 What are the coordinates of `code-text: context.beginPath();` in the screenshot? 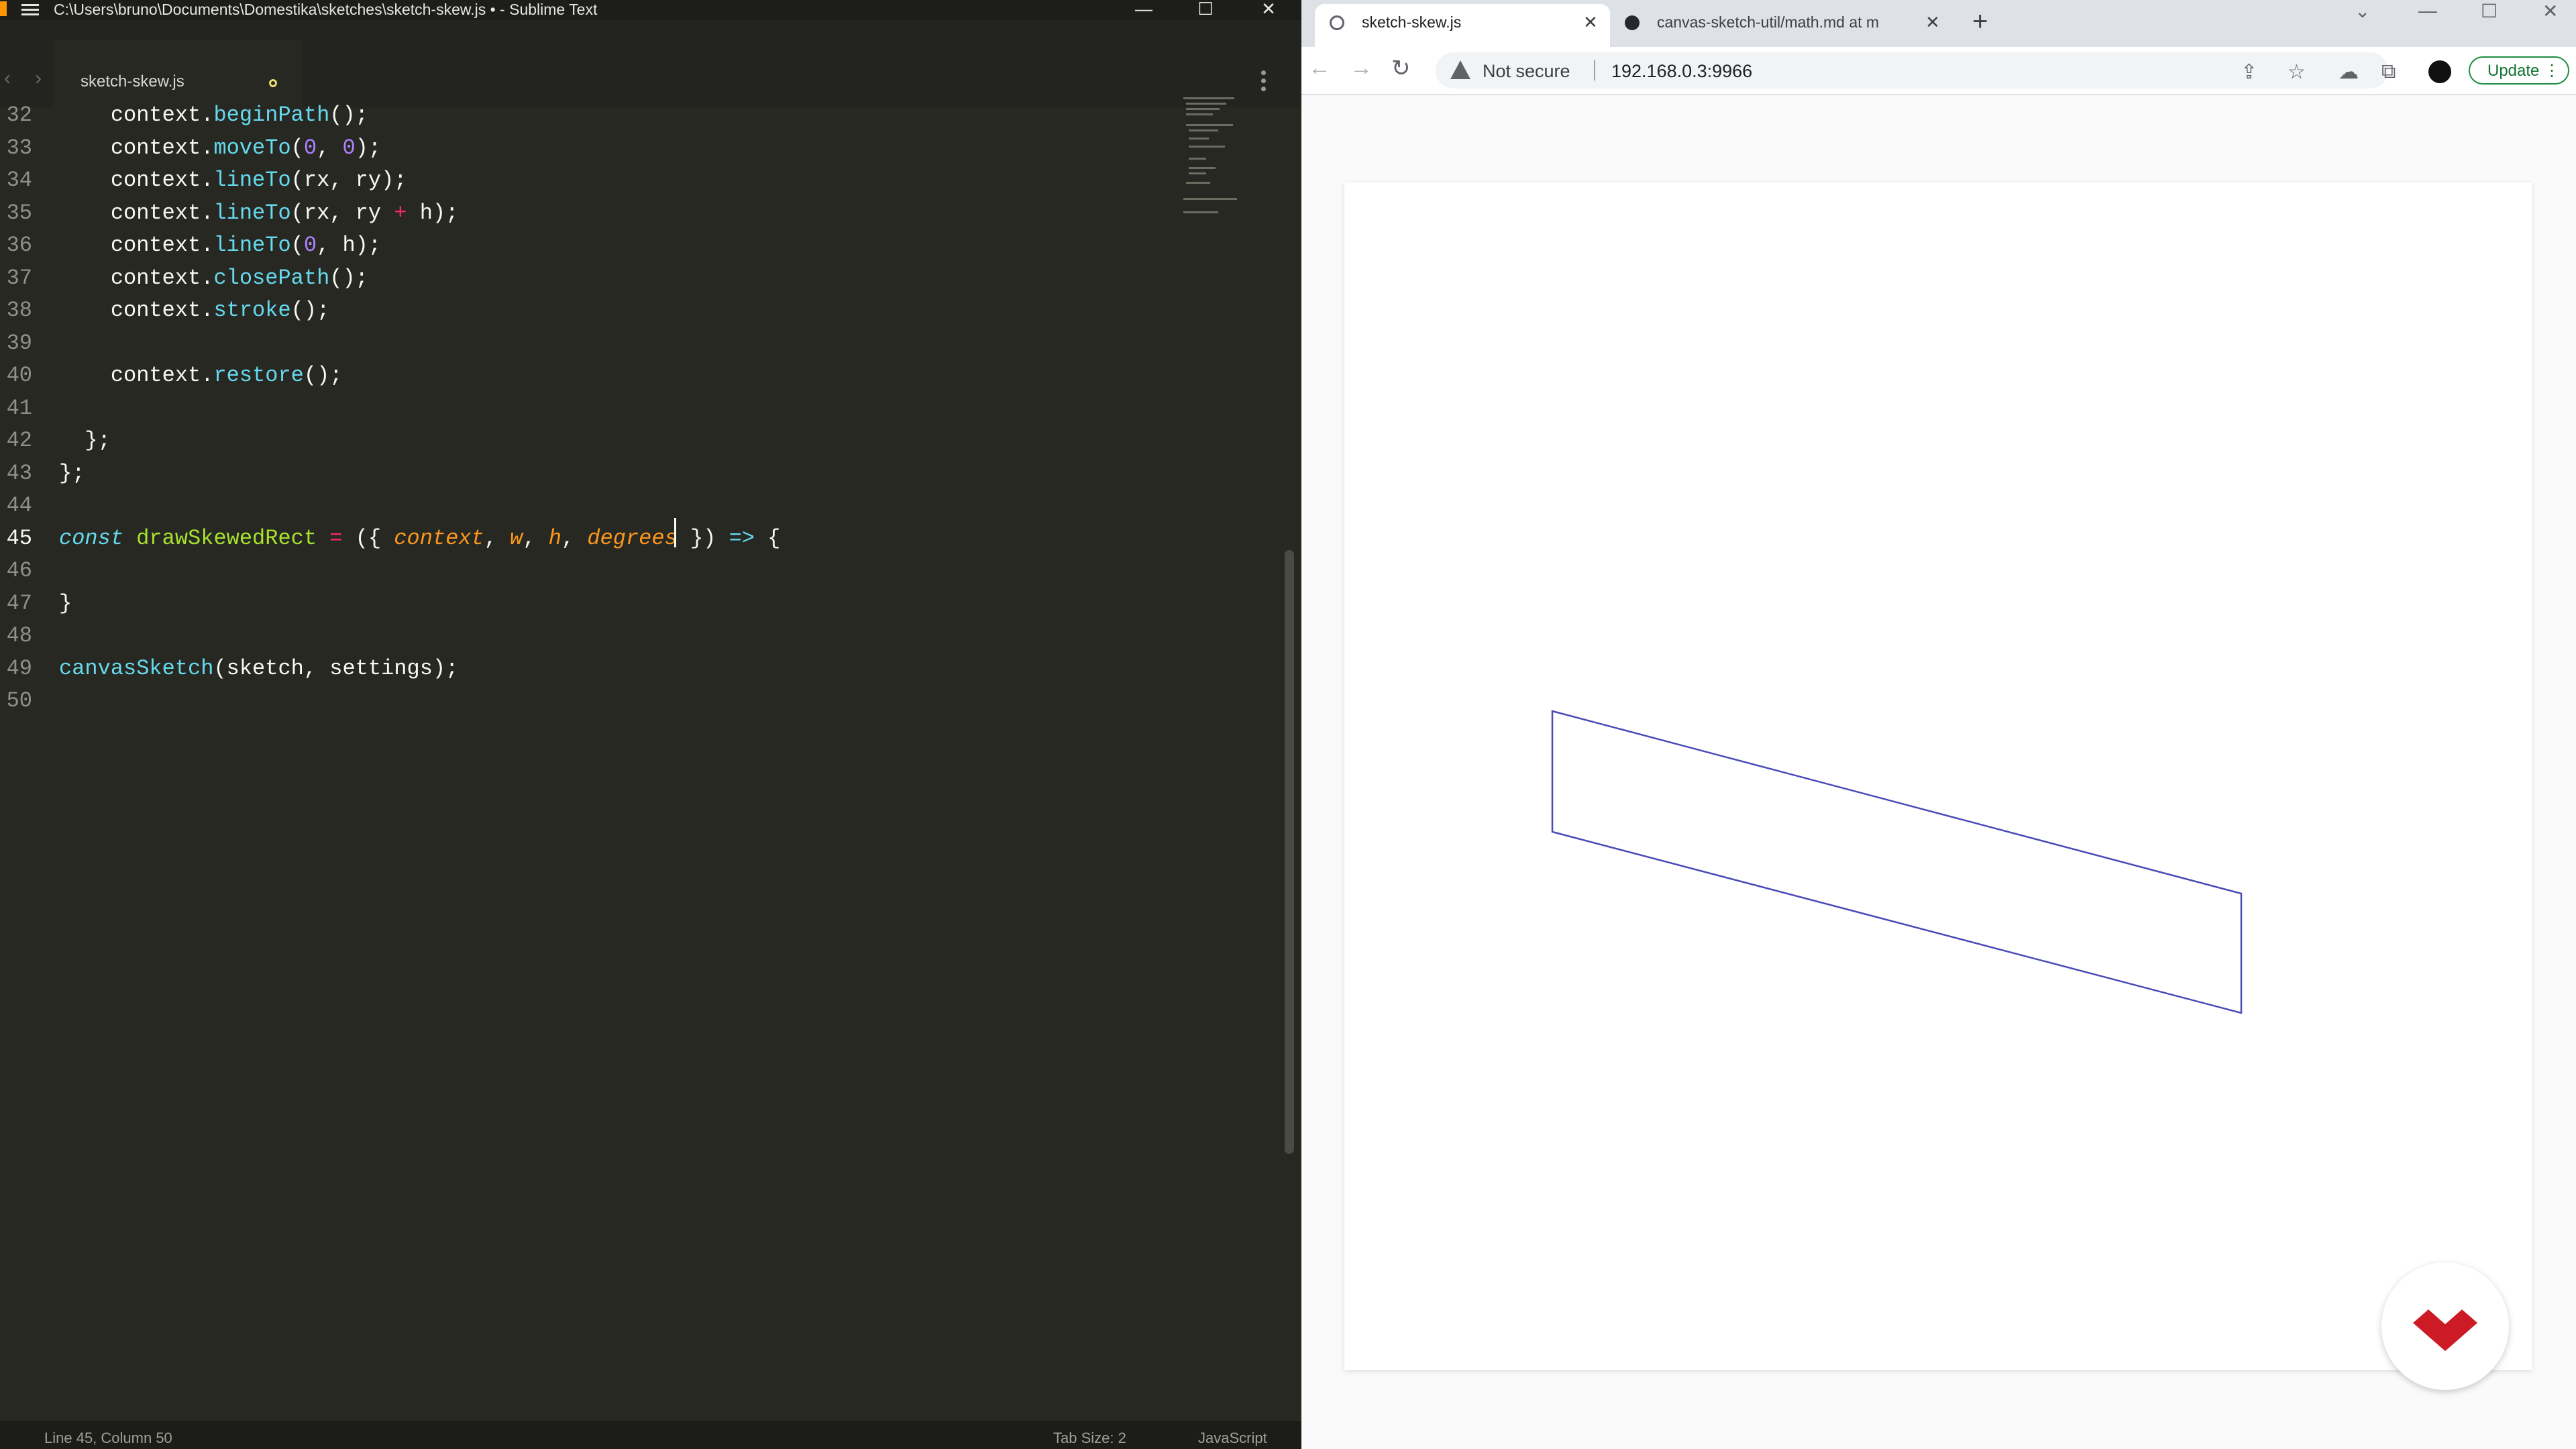 It's located at (213, 115).